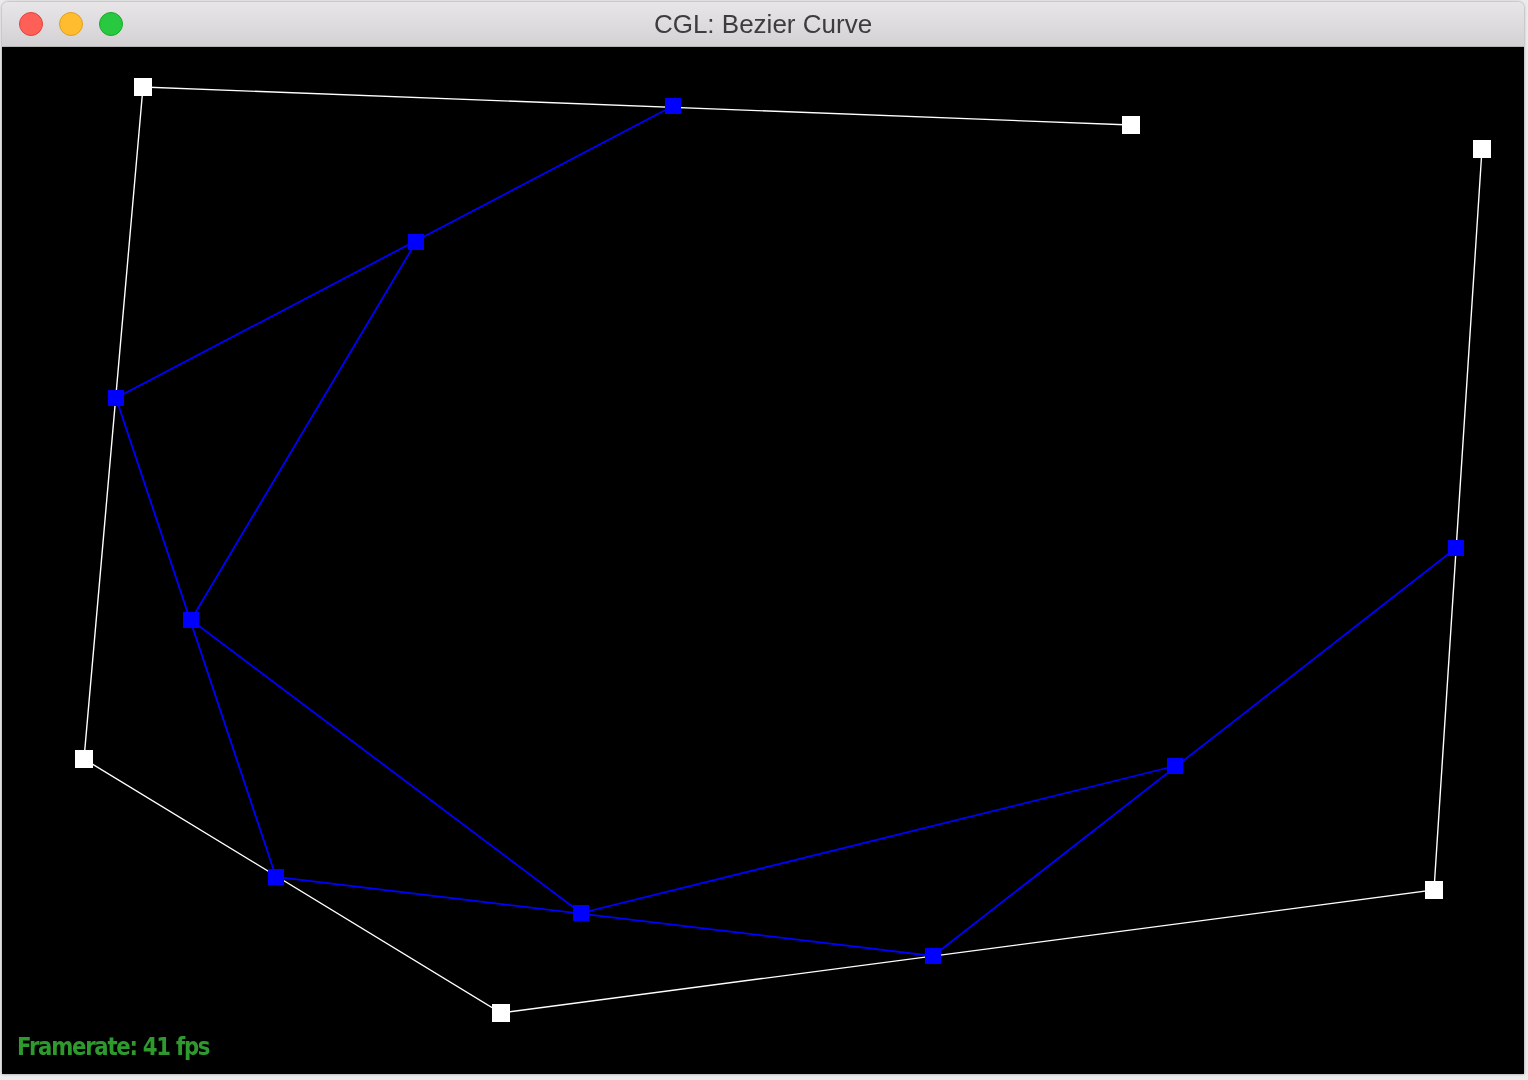  I want to click on window-title: CGL: Bezier Curve, so click(763, 24).